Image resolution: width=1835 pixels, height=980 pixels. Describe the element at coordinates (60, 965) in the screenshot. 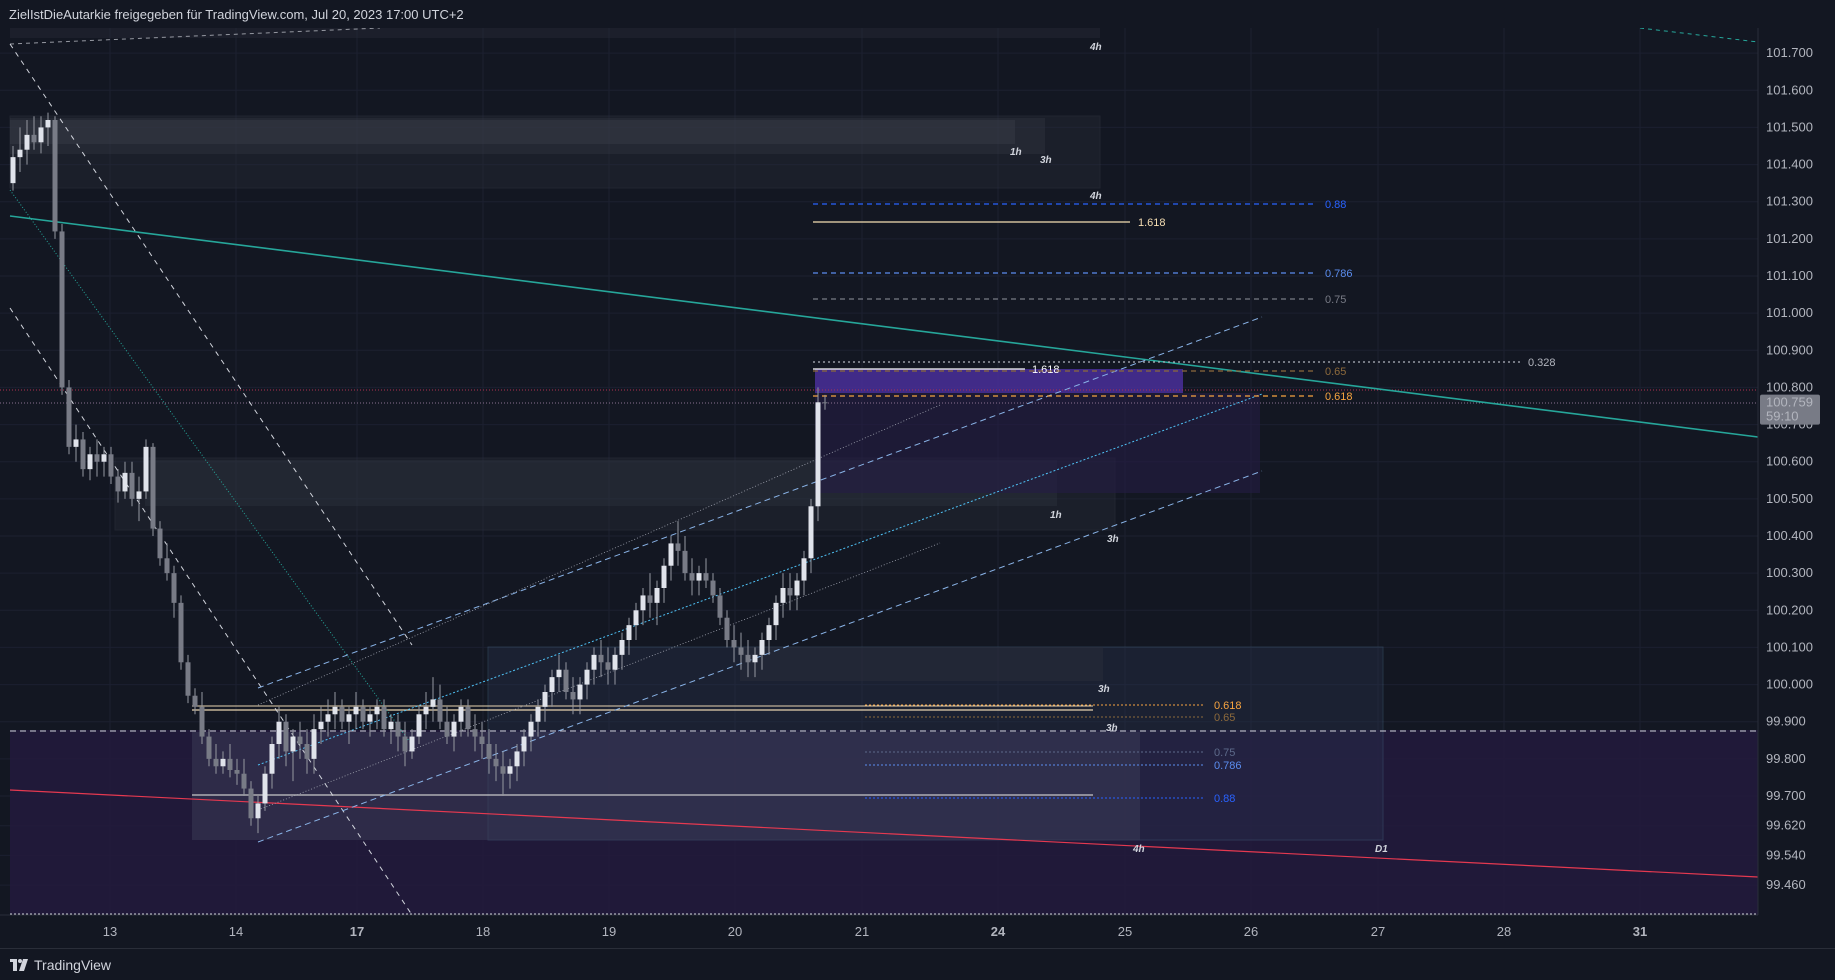

I see `tradingview-logo: TradingView` at that location.